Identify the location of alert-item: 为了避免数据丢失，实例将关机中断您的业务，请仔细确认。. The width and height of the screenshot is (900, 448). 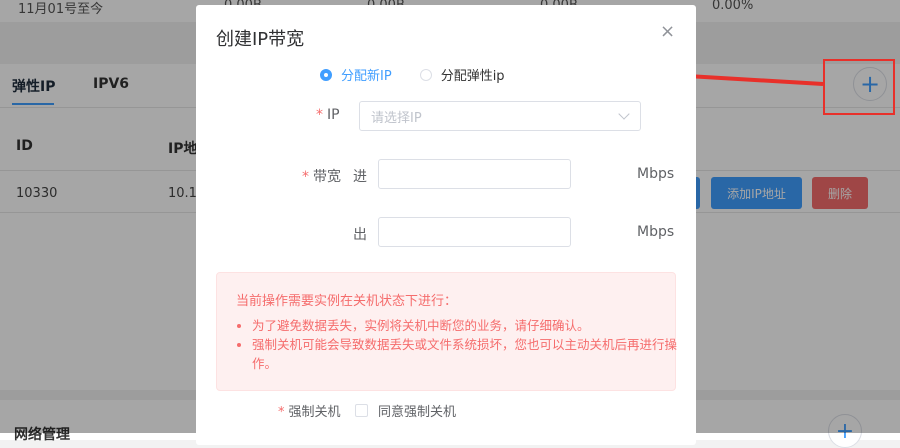
(467, 325).